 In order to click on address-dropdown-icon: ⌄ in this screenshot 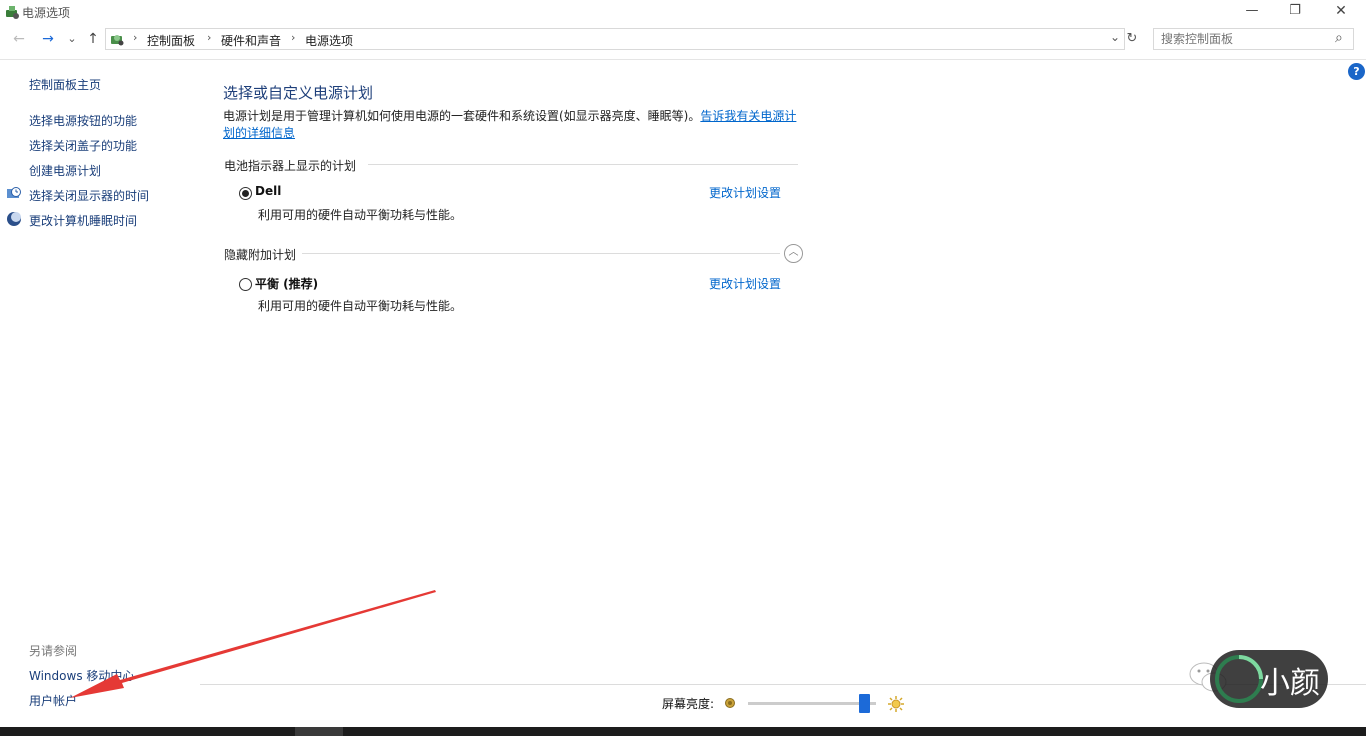, I will do `click(1115, 37)`.